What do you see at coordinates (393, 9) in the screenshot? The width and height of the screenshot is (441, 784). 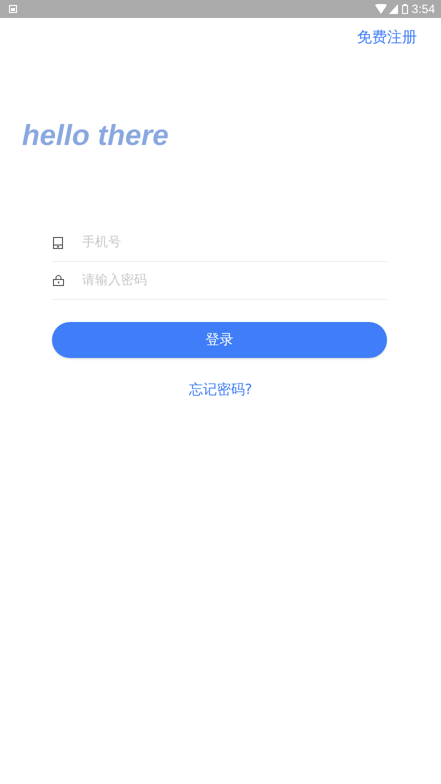 I see `signal-icon` at bounding box center [393, 9].